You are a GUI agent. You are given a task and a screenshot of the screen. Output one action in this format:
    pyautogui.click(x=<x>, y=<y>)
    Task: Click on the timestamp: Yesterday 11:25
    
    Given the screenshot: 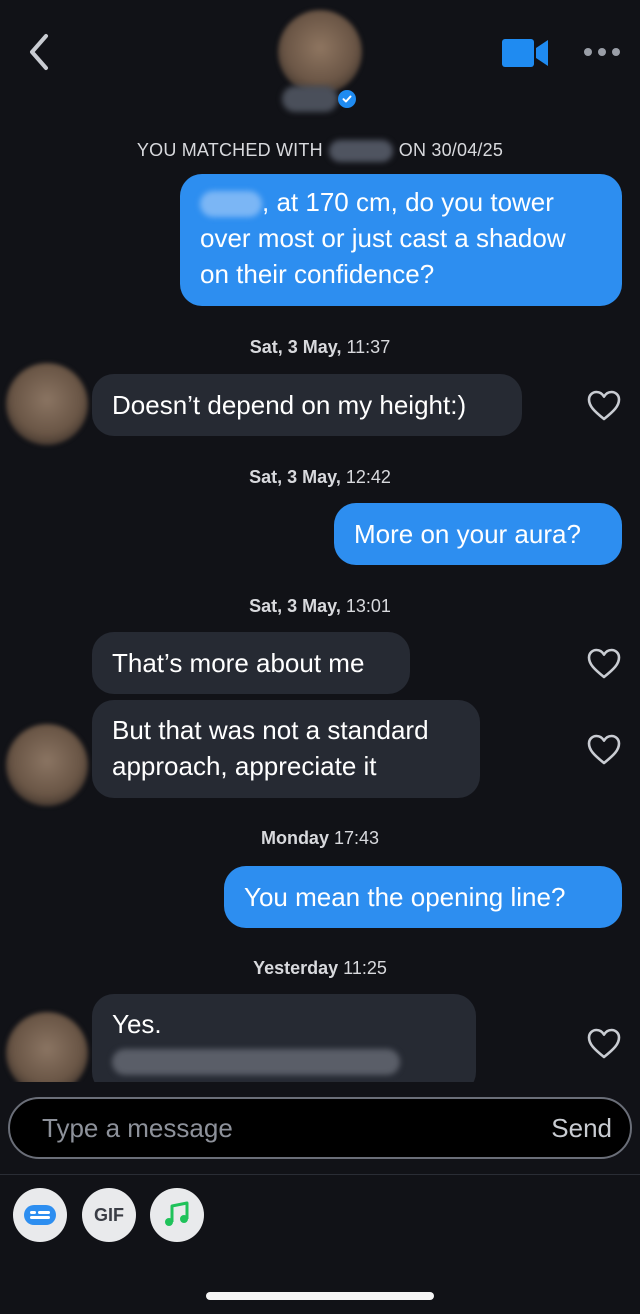 What is the action you would take?
    pyautogui.click(x=320, y=968)
    